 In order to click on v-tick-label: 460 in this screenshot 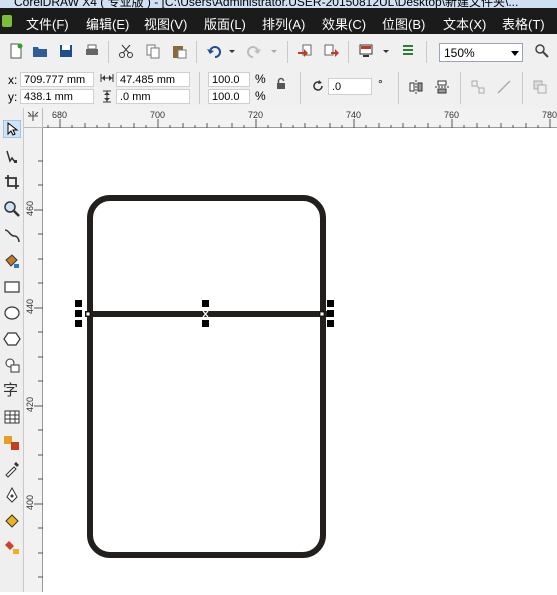, I will do `click(30, 208)`.